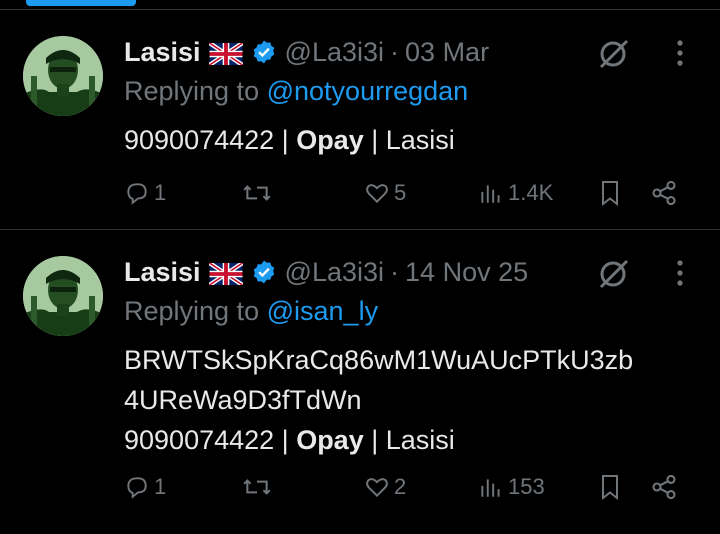 The image size is (720, 534). I want to click on tweet-header: Lasisi @La3i3i · 03 Mar, so click(306, 52).